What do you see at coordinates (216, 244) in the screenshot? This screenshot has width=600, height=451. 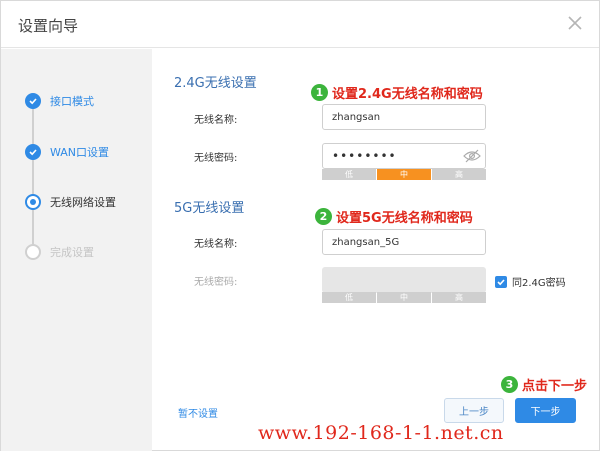 I see `wifi5-name-label: 无线名称:` at bounding box center [216, 244].